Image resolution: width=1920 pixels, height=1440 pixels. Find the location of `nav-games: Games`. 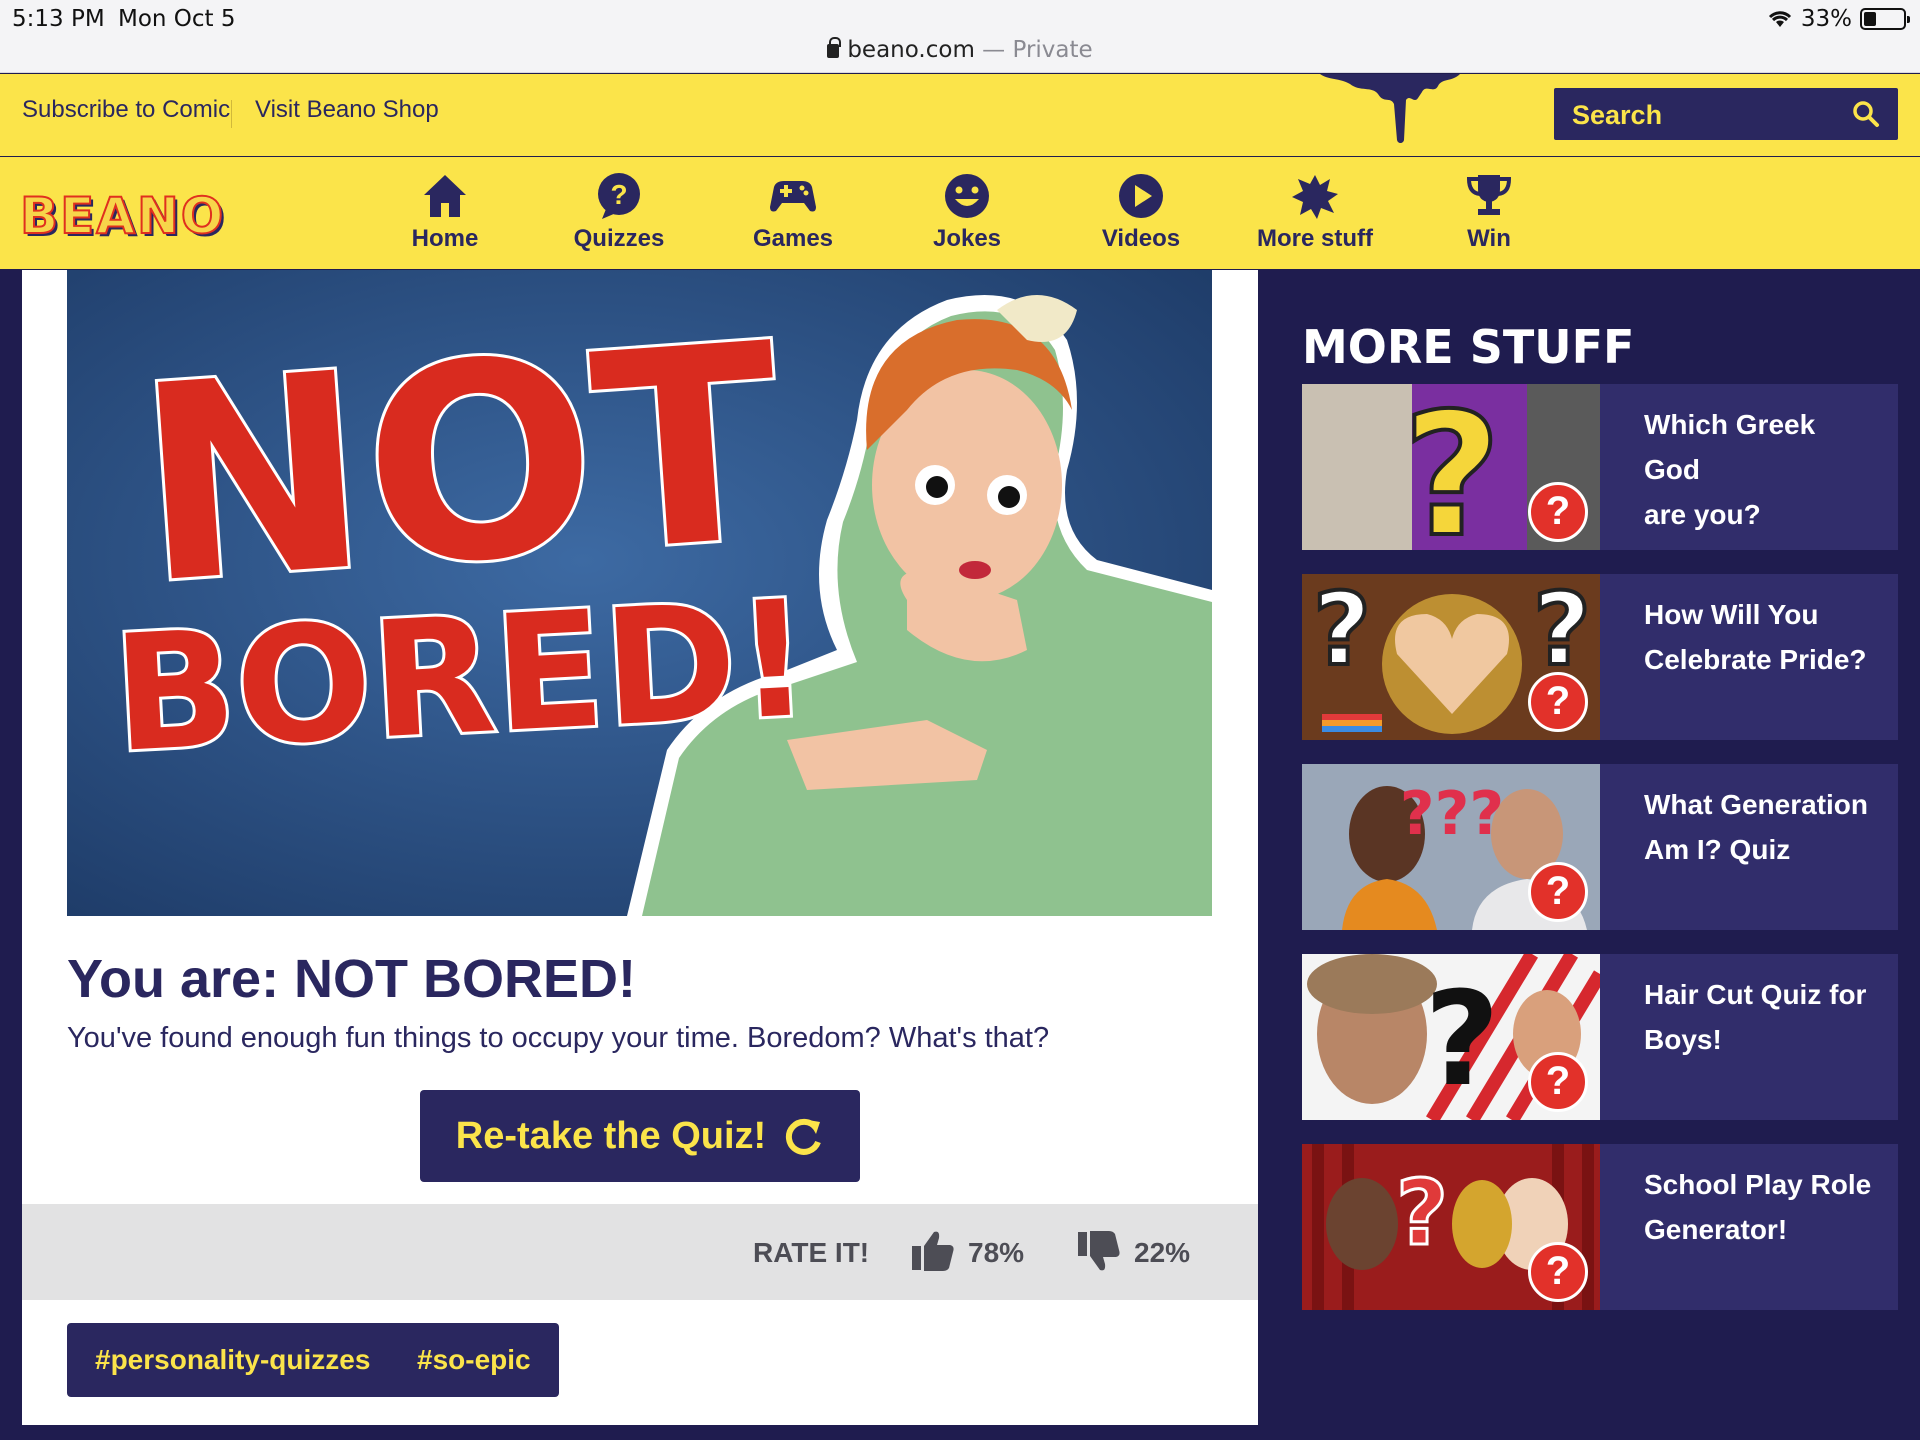

nav-games: Games is located at coordinates (793, 212).